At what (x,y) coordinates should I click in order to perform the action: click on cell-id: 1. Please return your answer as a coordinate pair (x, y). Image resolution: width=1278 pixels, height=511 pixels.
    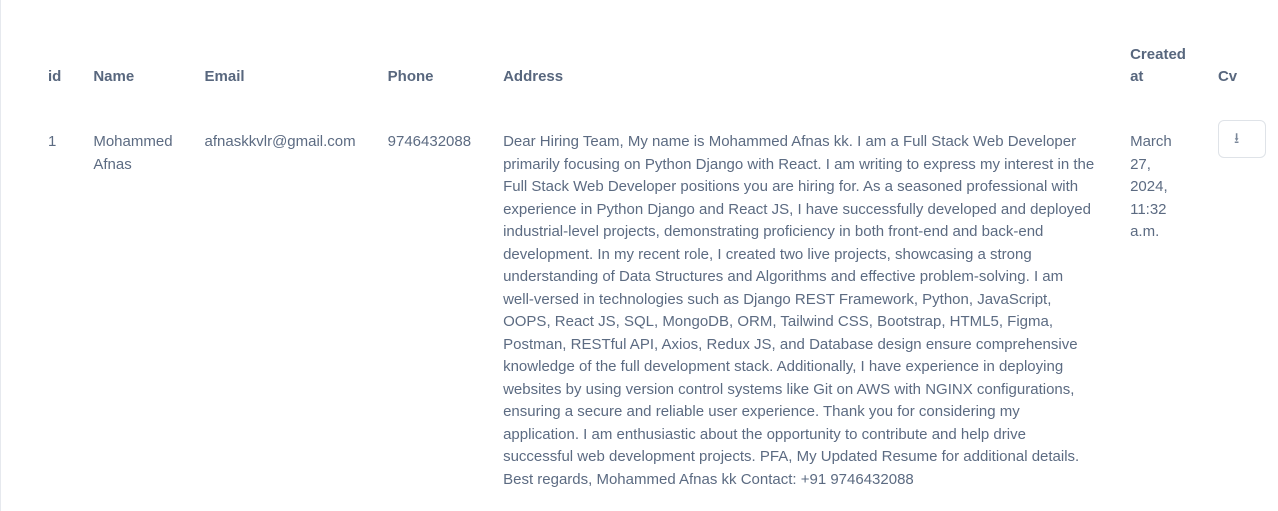
    Looking at the image, I should click on (52, 141).